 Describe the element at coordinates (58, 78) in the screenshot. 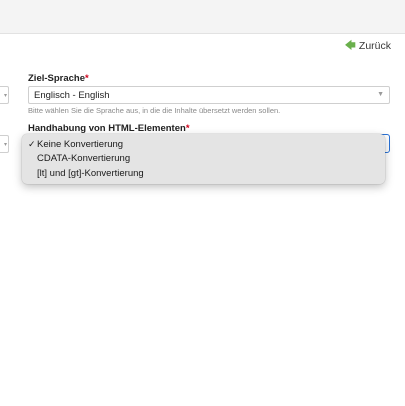

I see `target-language-label: Ziel-Sprache*` at that location.